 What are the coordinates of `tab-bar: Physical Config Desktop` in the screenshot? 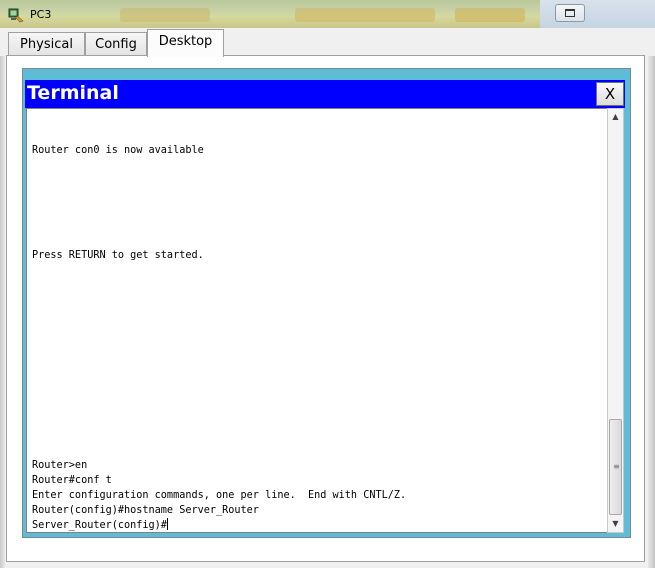 It's located at (327, 42).